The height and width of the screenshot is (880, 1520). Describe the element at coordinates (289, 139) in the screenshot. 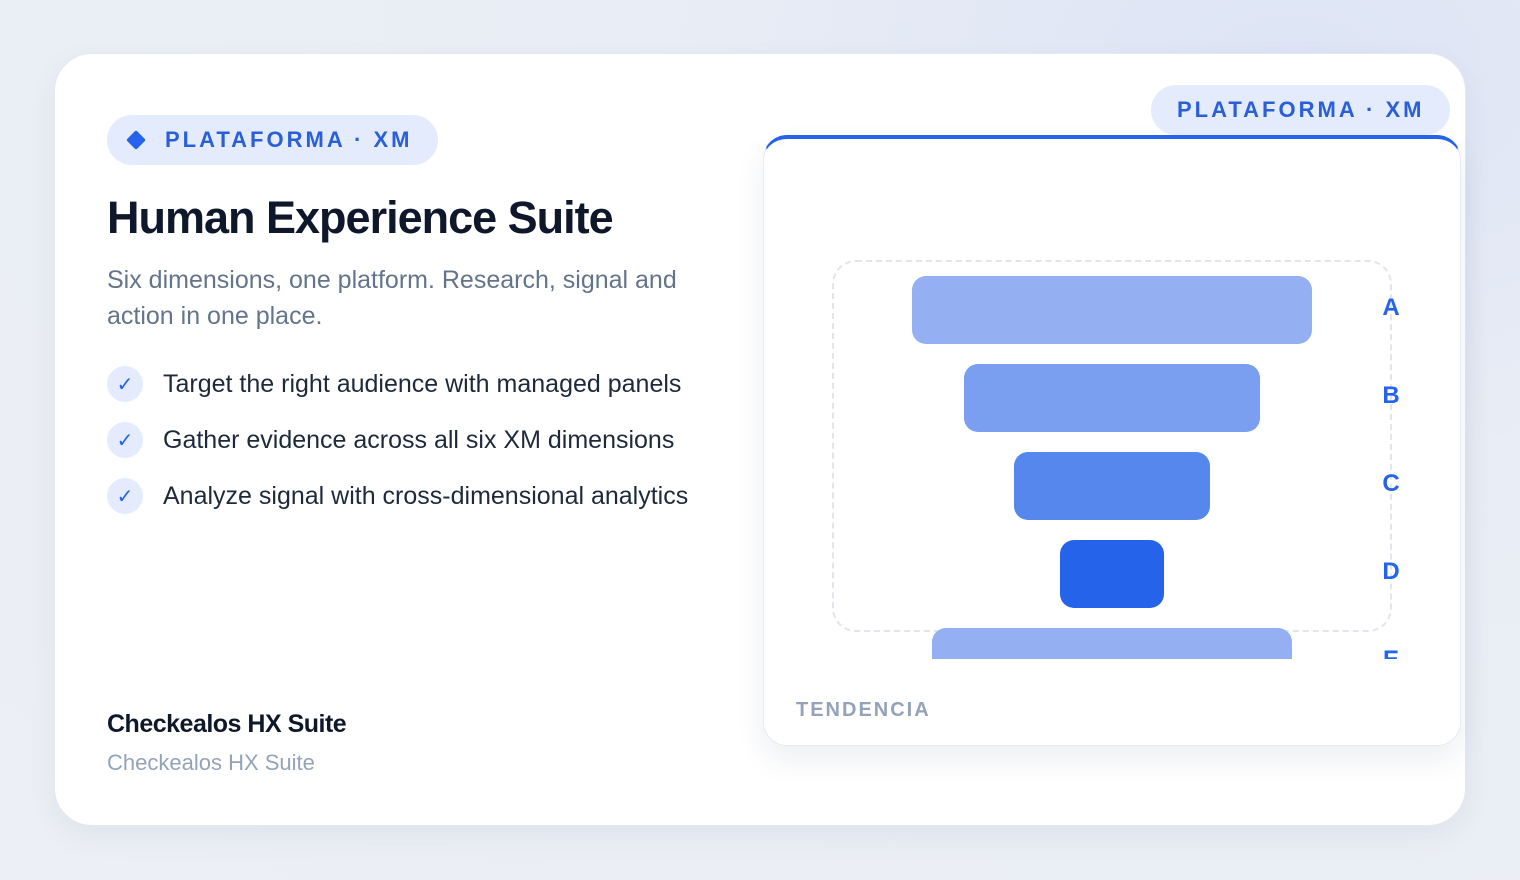

I see `platform-badge-label: PLATAFORMA · XM` at that location.